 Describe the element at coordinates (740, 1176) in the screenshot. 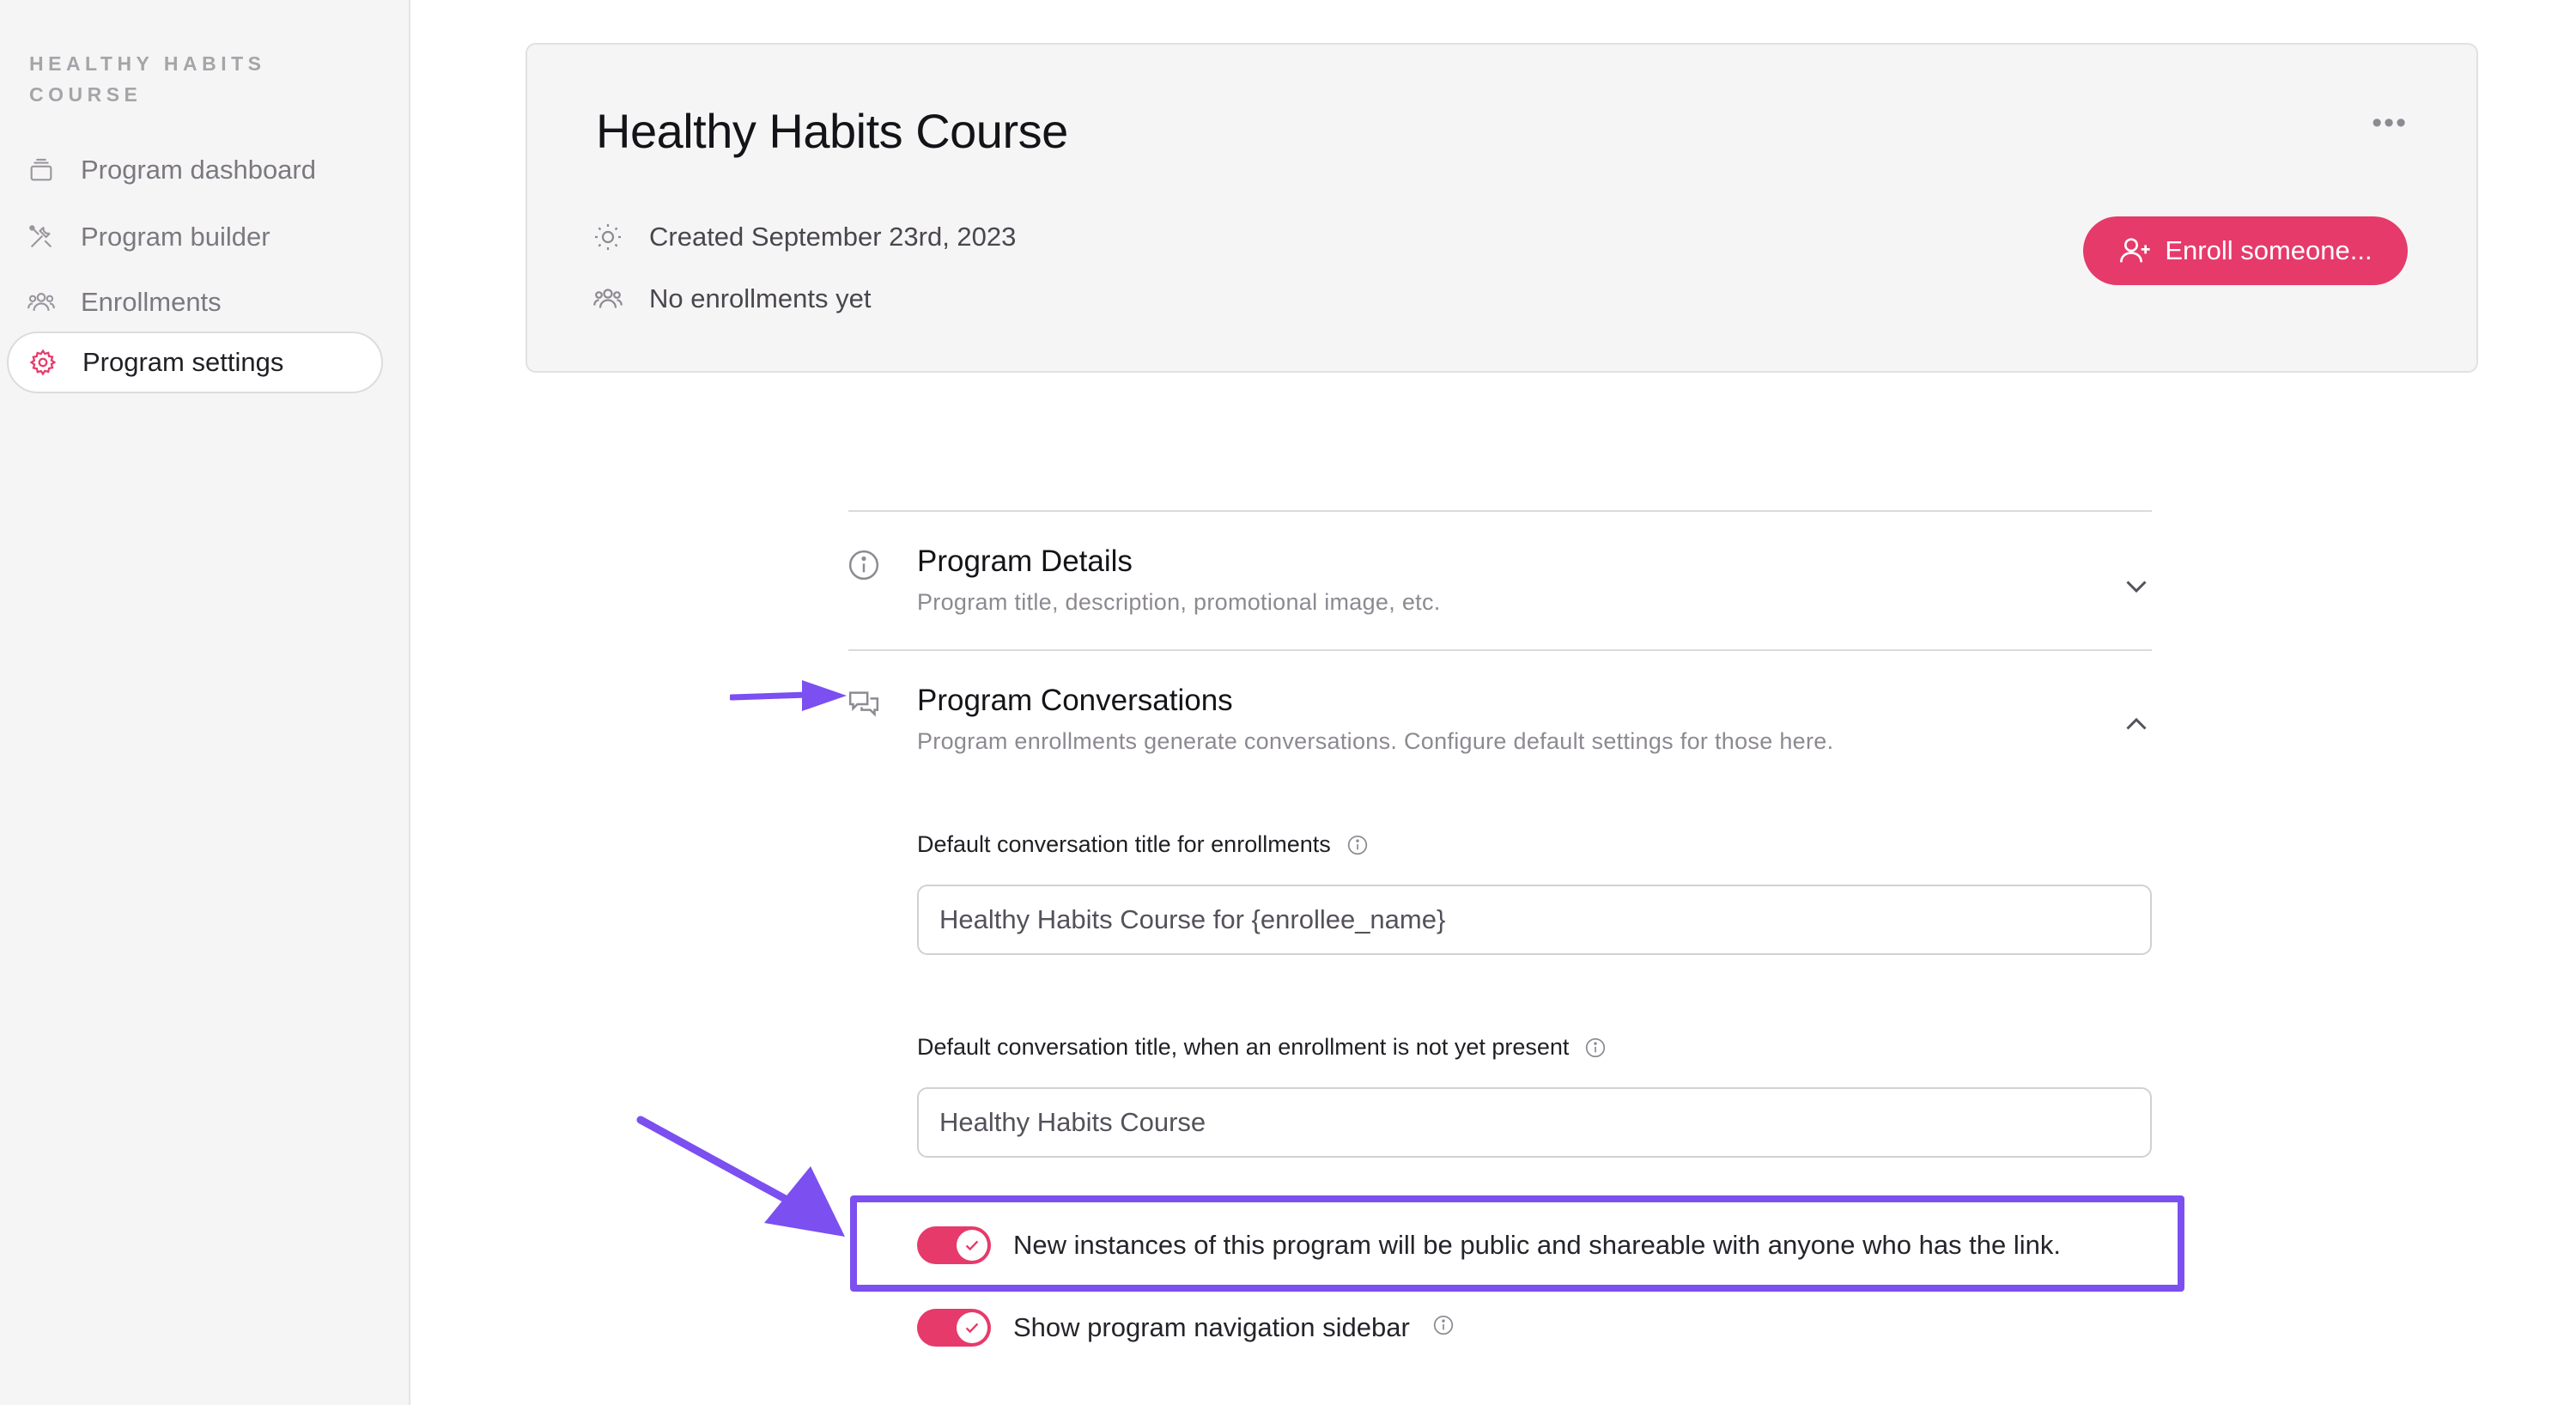

I see `annotation-arrow-diagonal-icon` at that location.